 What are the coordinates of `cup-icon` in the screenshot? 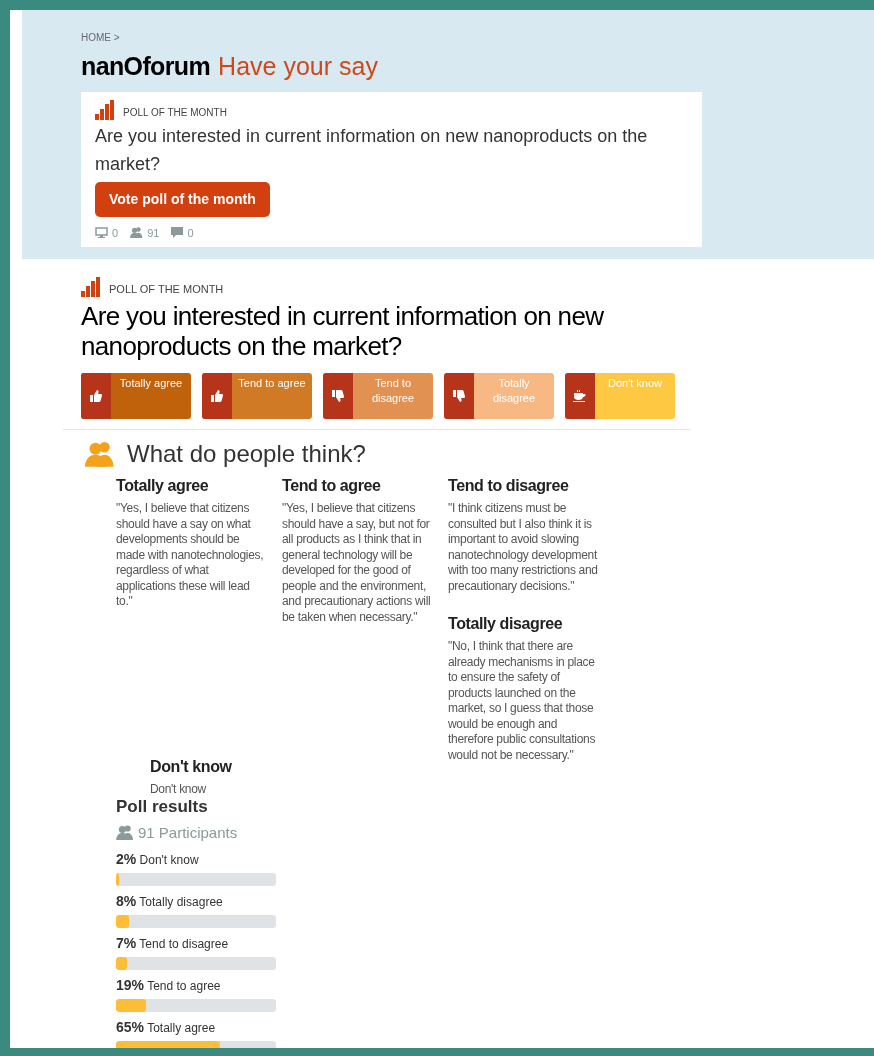 It's located at (580, 396).